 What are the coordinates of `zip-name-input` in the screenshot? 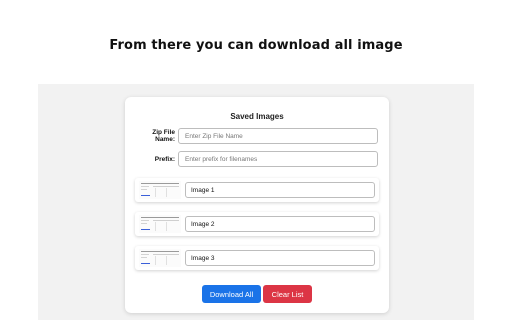 It's located at (278, 136).